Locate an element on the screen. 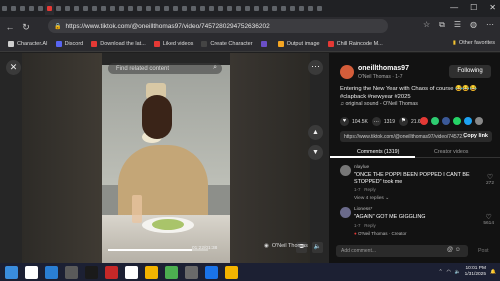 This screenshot has height=281, width=500. sound-link: ♫ original sound - O'Neil Thomas is located at coordinates (379, 104).